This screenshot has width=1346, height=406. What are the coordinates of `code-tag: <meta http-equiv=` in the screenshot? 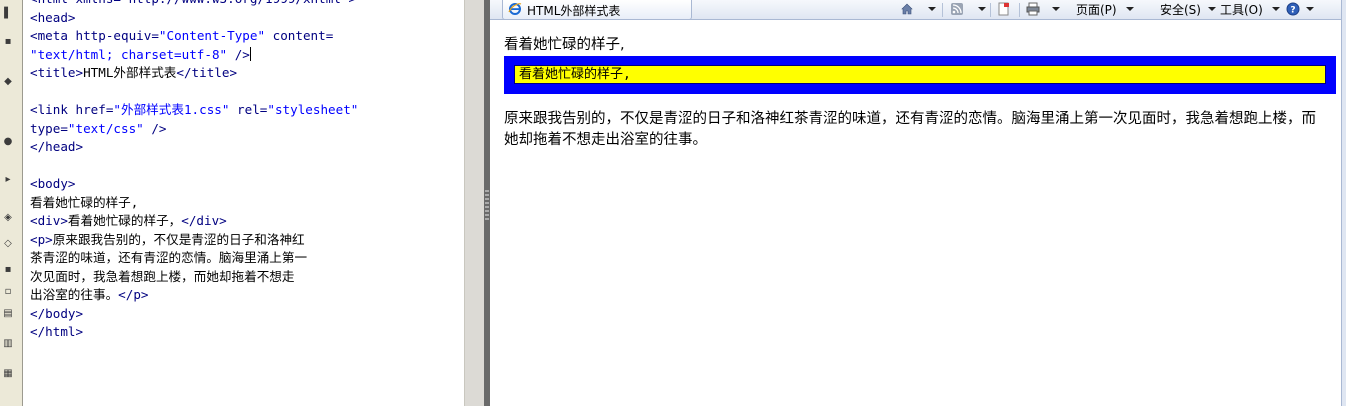 It's located at (94, 35).